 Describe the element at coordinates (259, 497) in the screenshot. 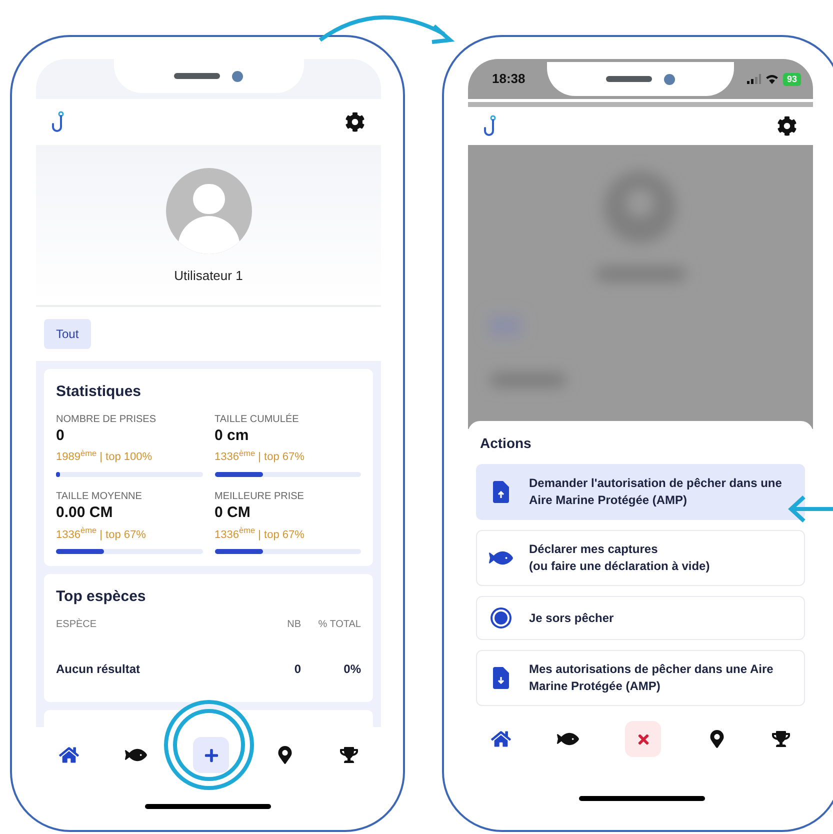

I see `stat-label: MEILLEURE PRISE` at that location.